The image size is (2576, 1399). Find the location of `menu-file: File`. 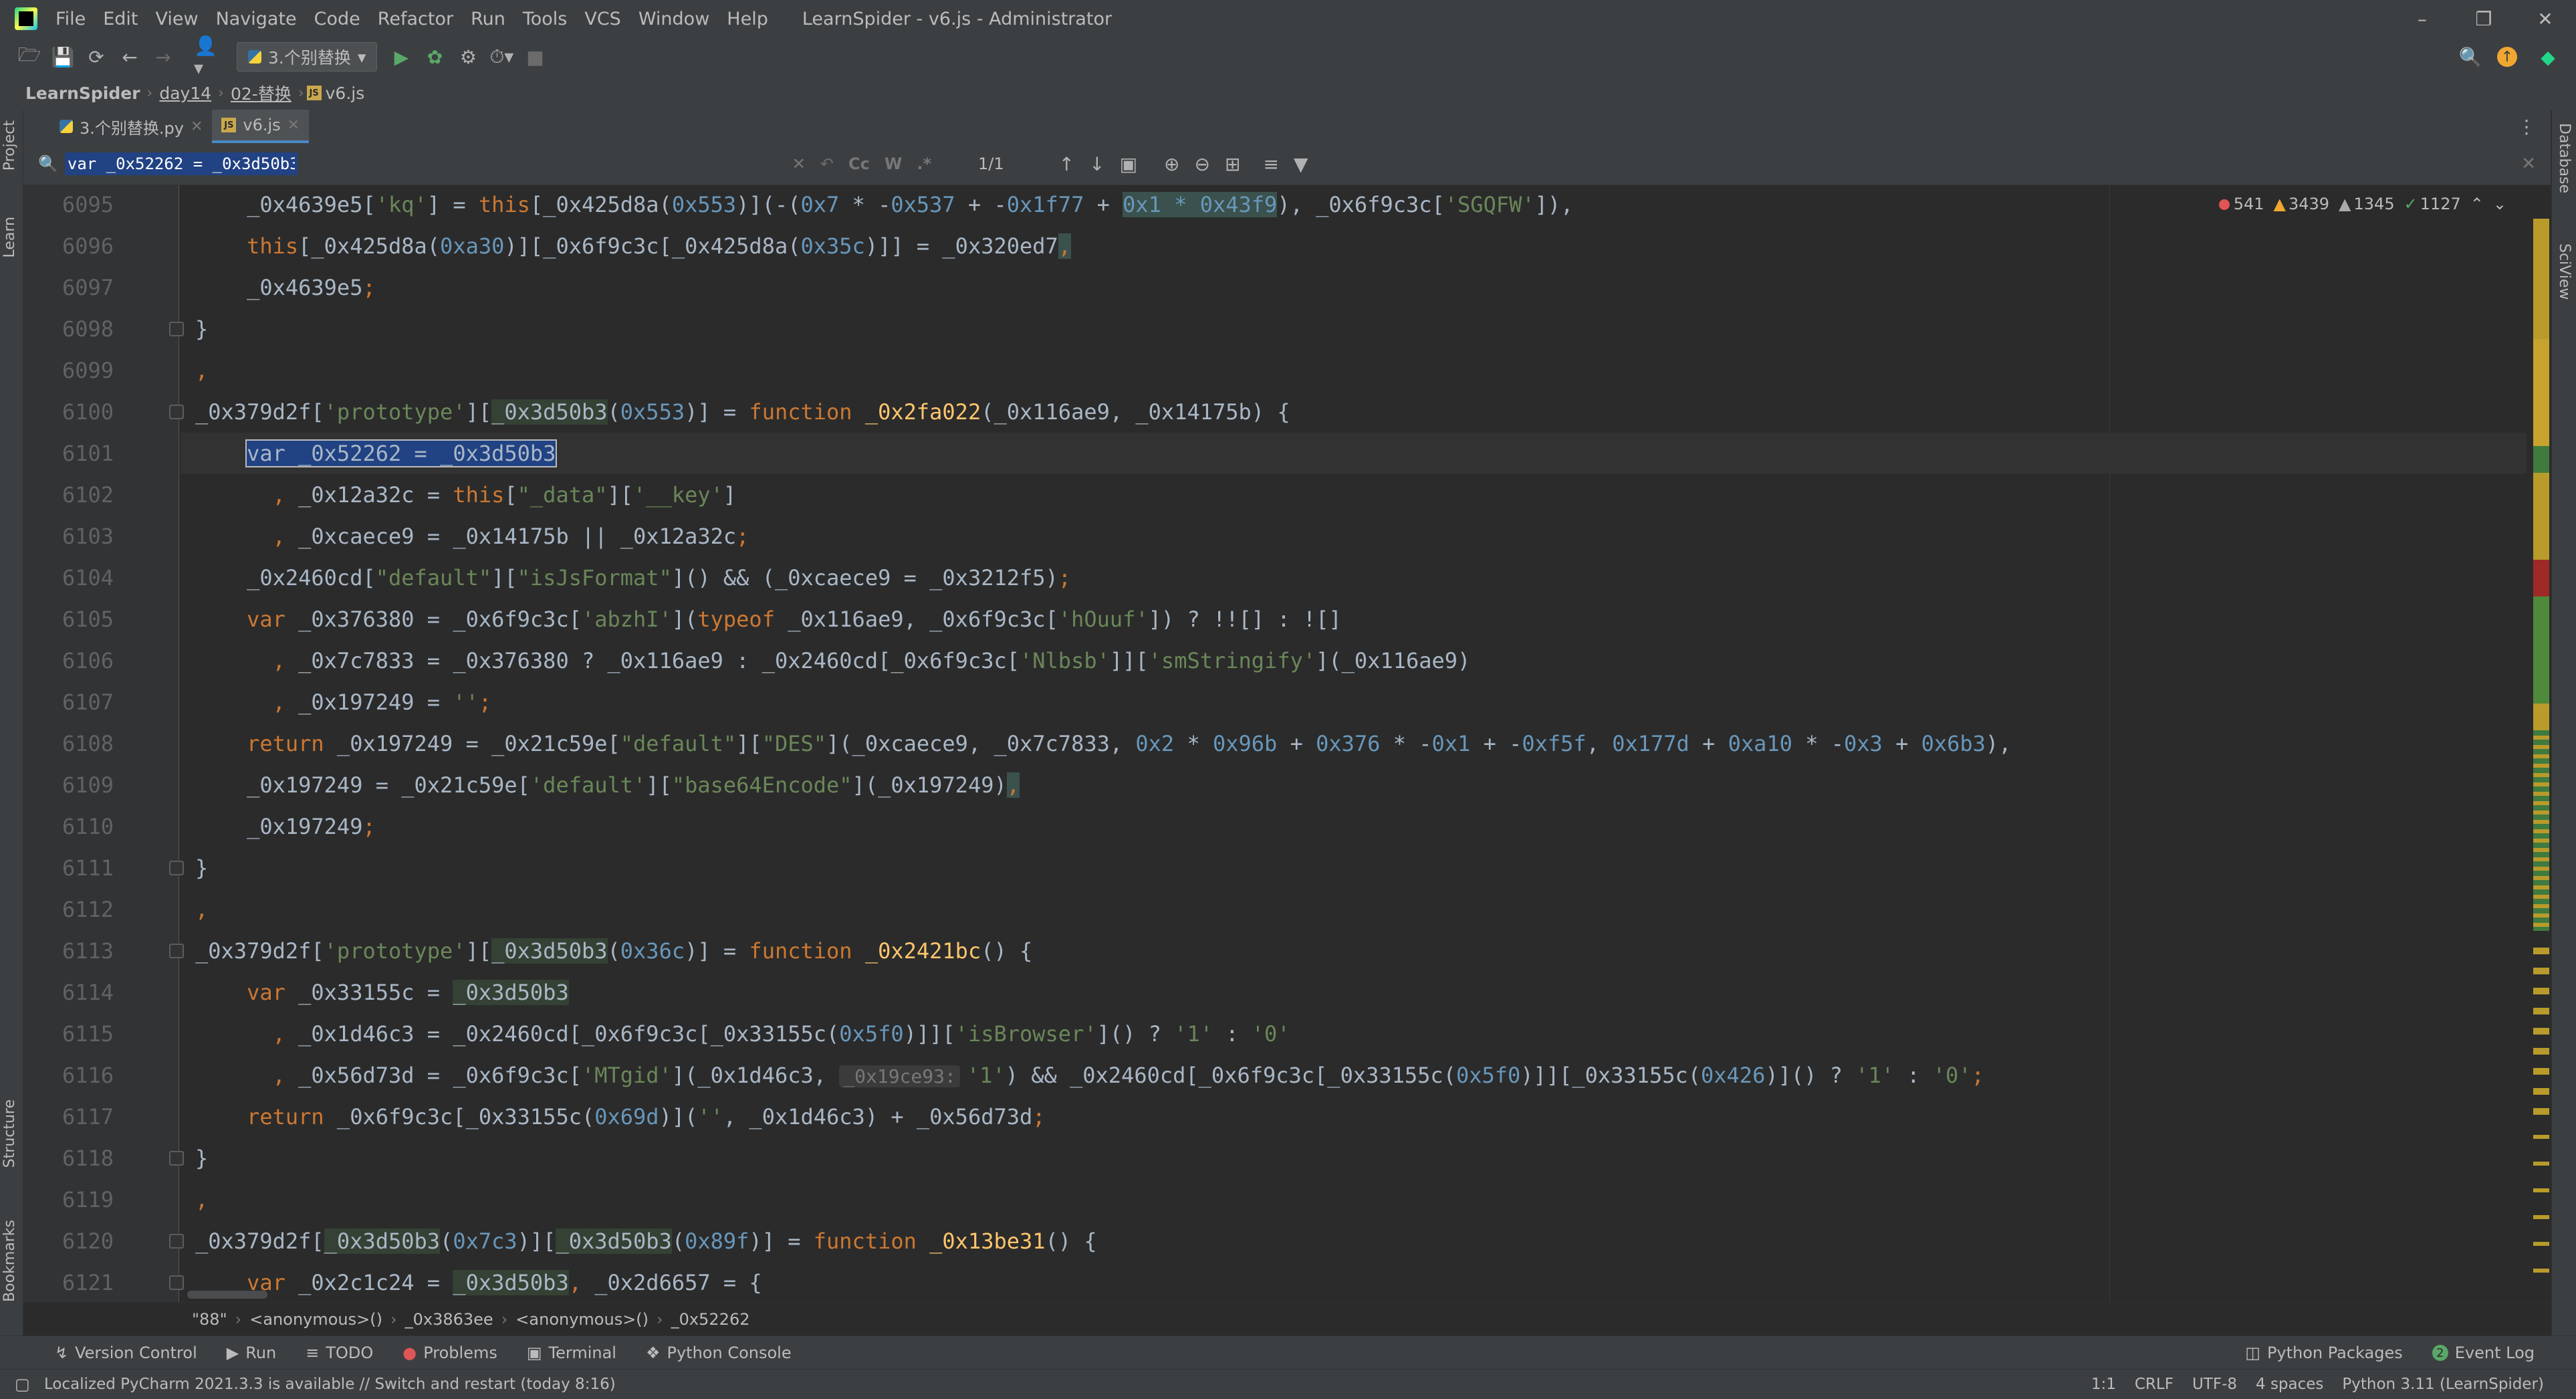

menu-file: File is located at coordinates (70, 18).